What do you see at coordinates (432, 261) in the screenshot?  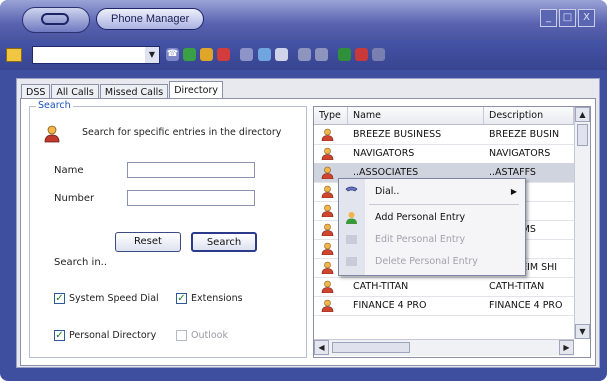 I see `menu-item-delete-personal-entry: Delete Personal Entry` at bounding box center [432, 261].